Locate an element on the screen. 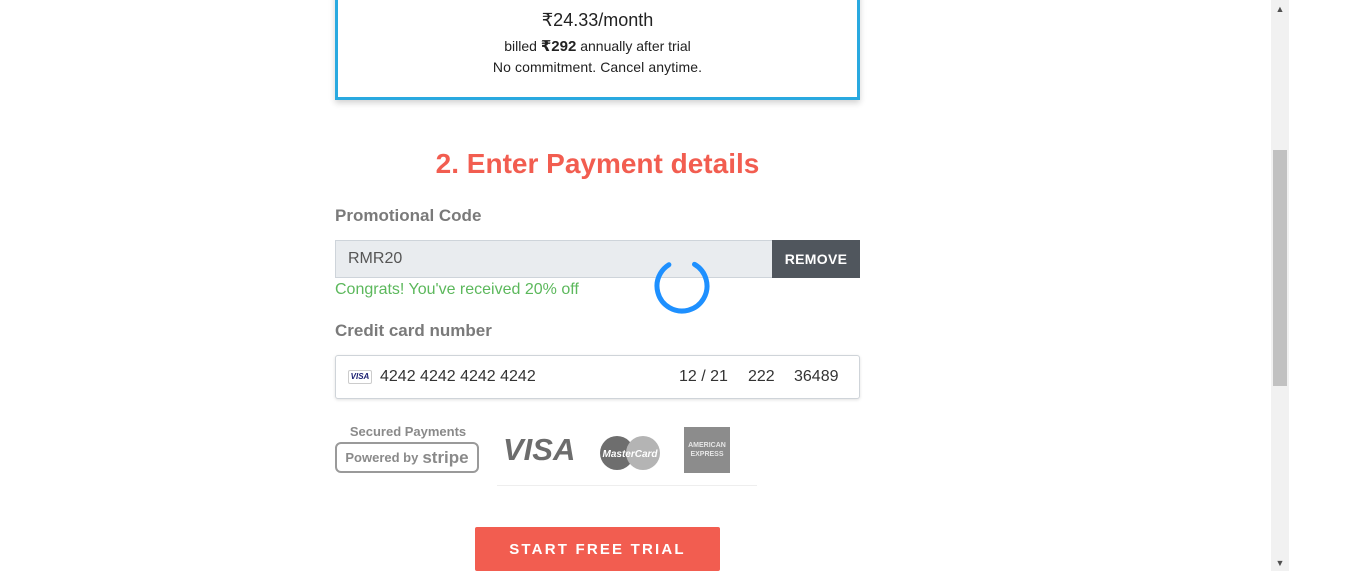 The width and height of the screenshot is (1366, 571). scroll-down-arrow-icon: ▼ is located at coordinates (1280, 562).